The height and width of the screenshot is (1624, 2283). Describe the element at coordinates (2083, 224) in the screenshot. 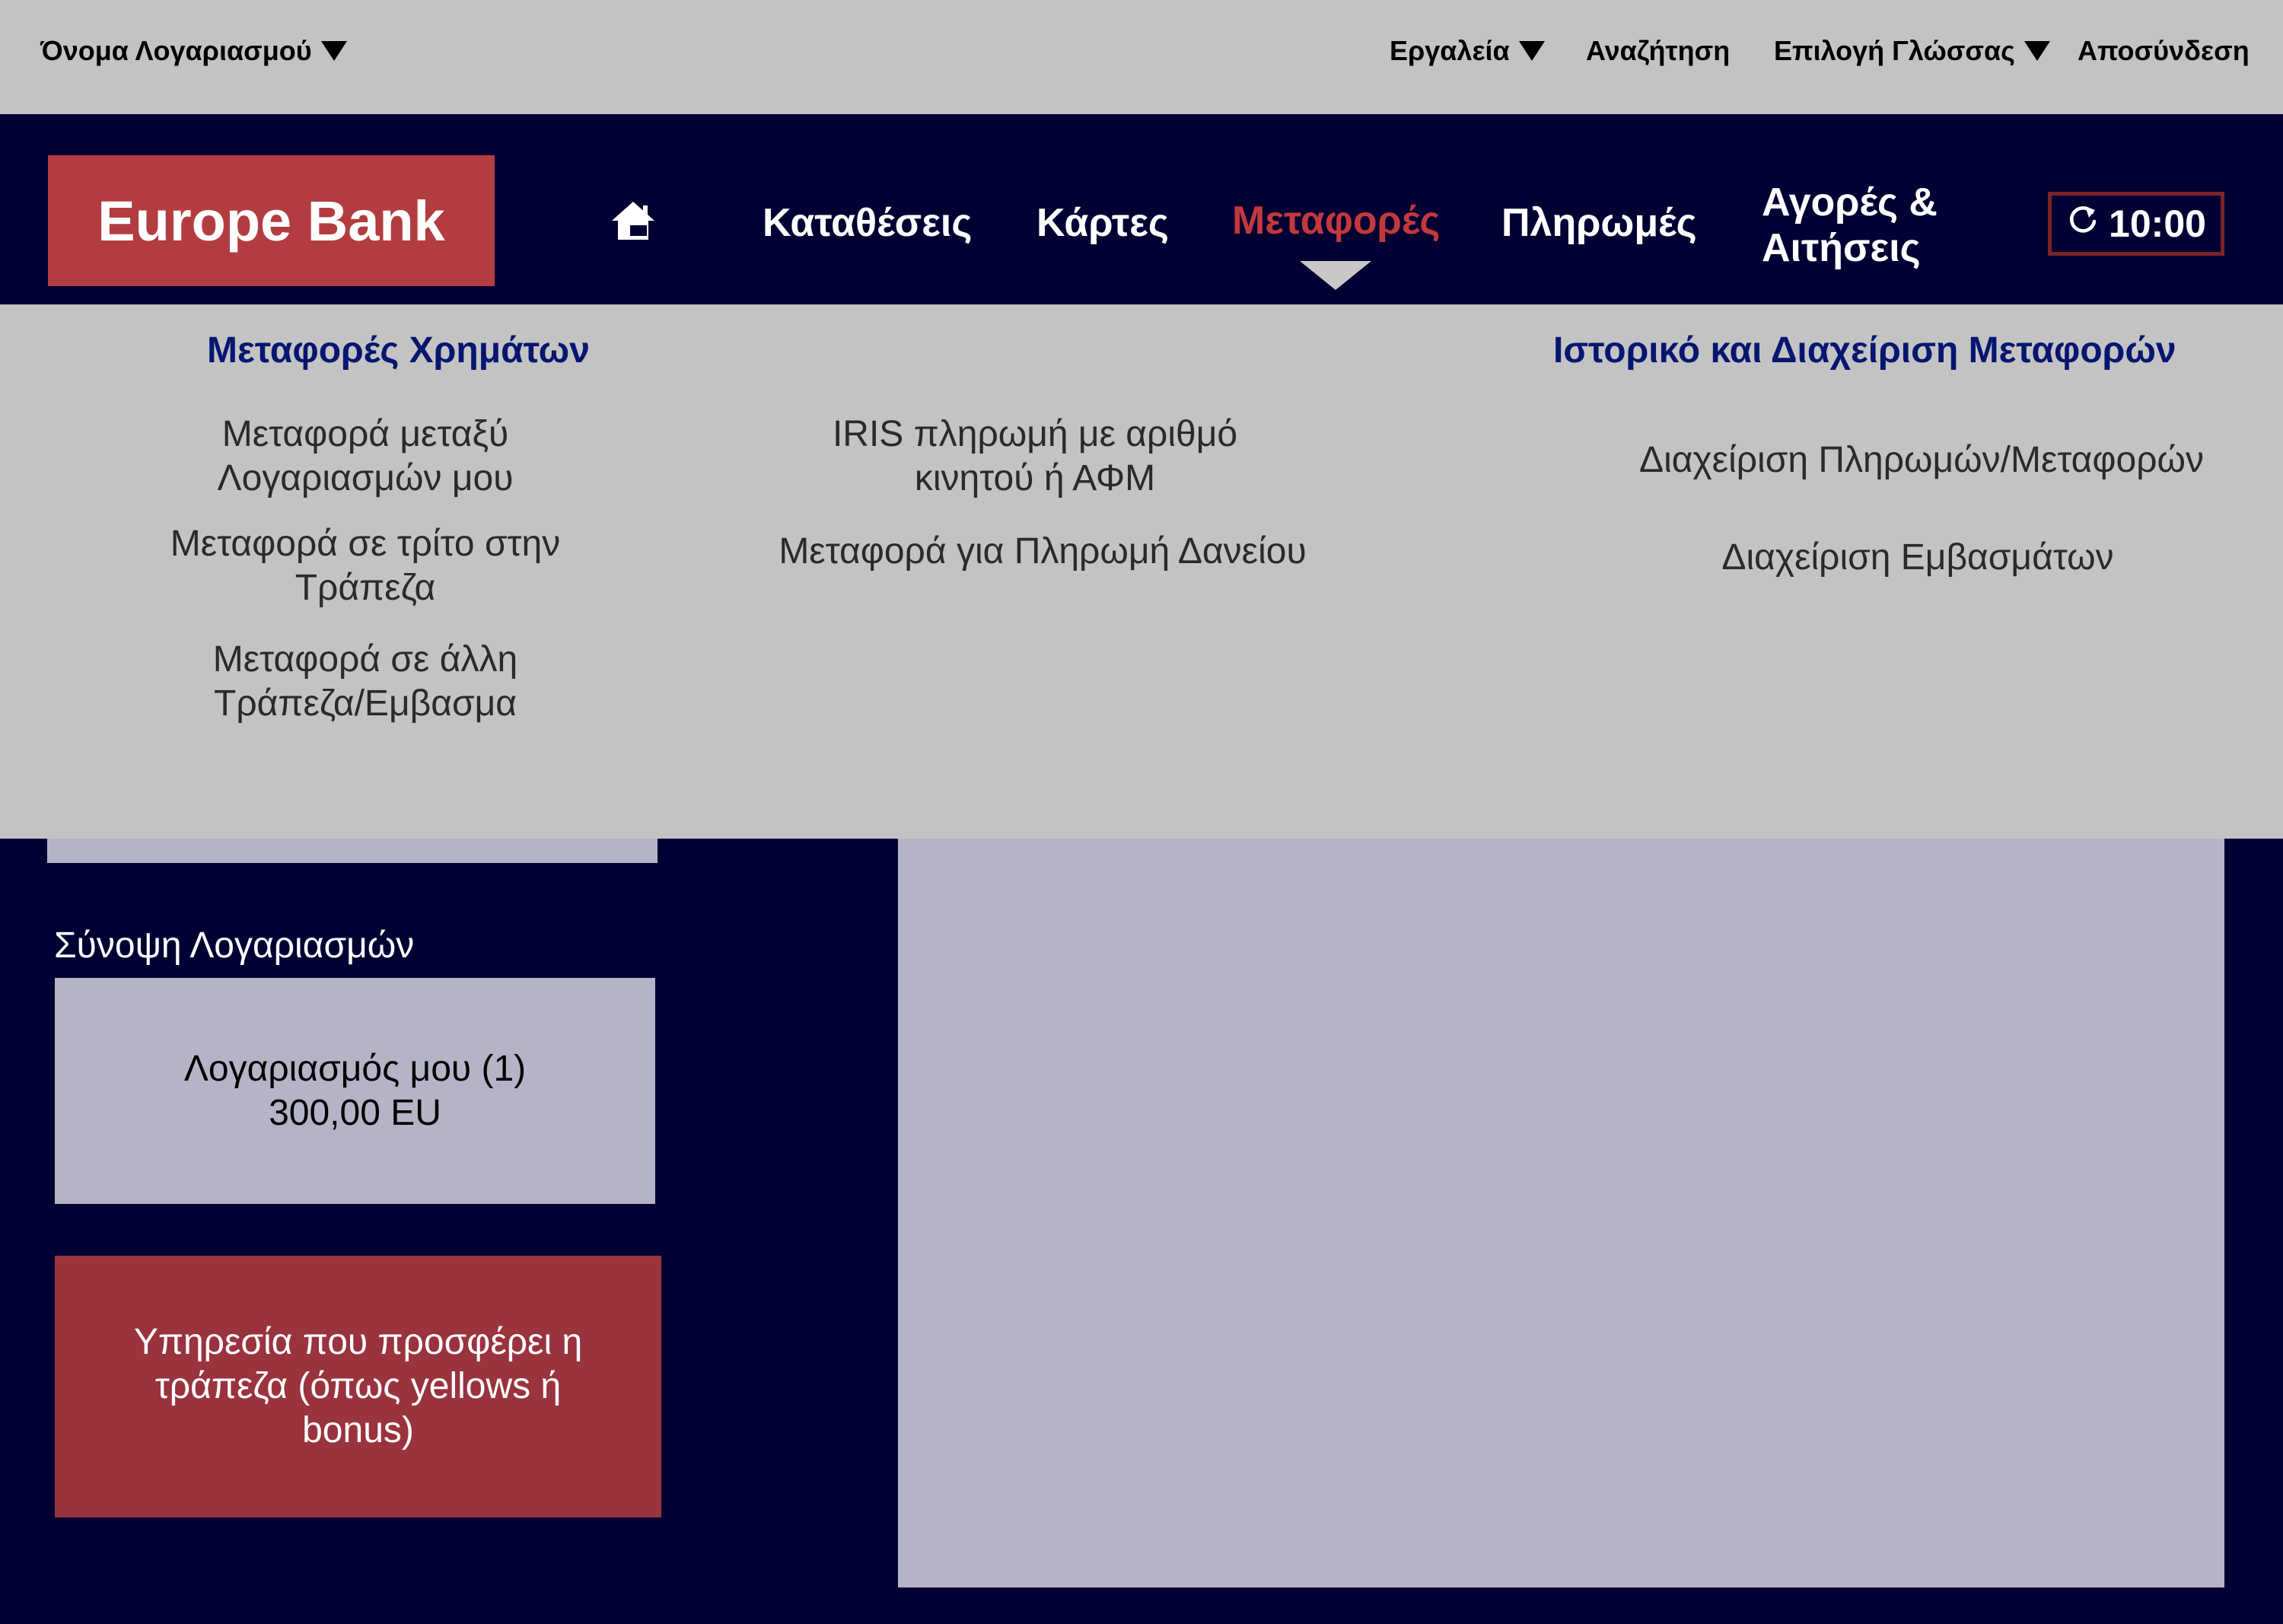

I see `refresh-icon` at that location.